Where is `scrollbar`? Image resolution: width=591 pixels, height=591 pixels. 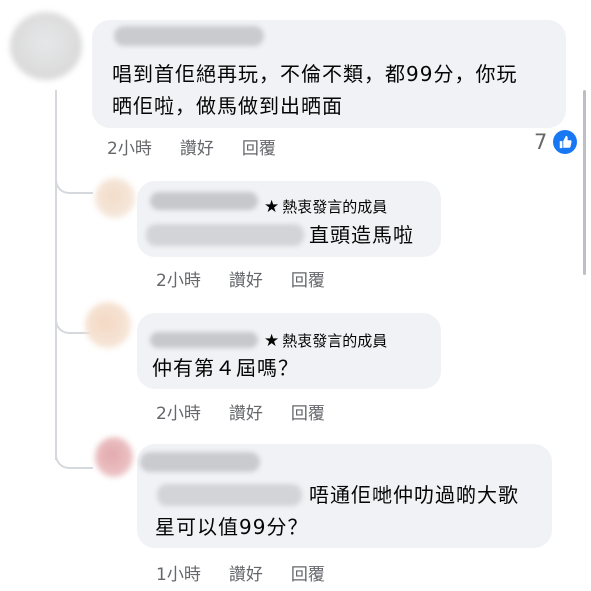 scrollbar is located at coordinates (584, 182).